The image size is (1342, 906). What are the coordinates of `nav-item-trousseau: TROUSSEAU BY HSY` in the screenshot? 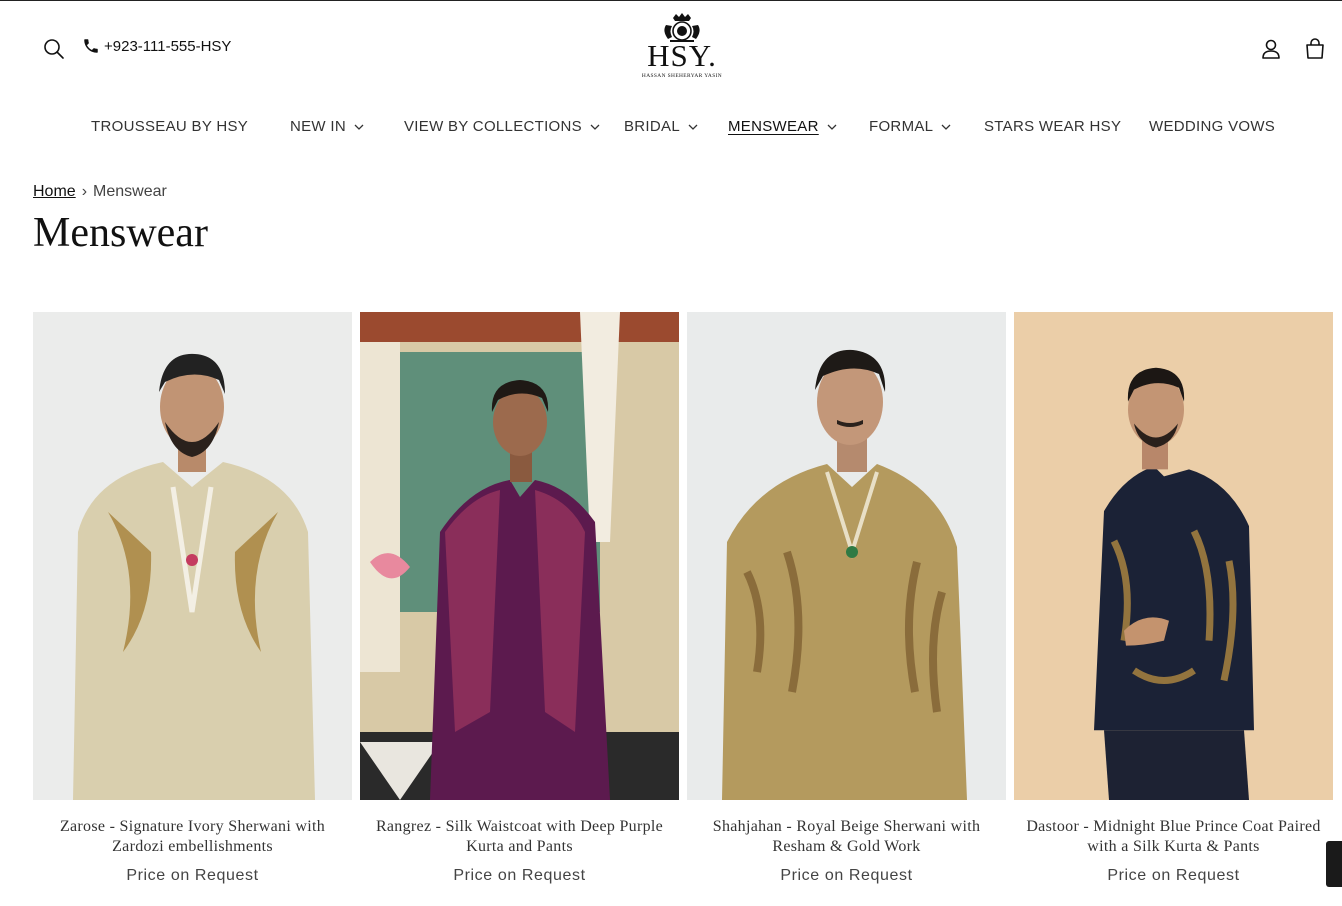 It's located at (169, 126).